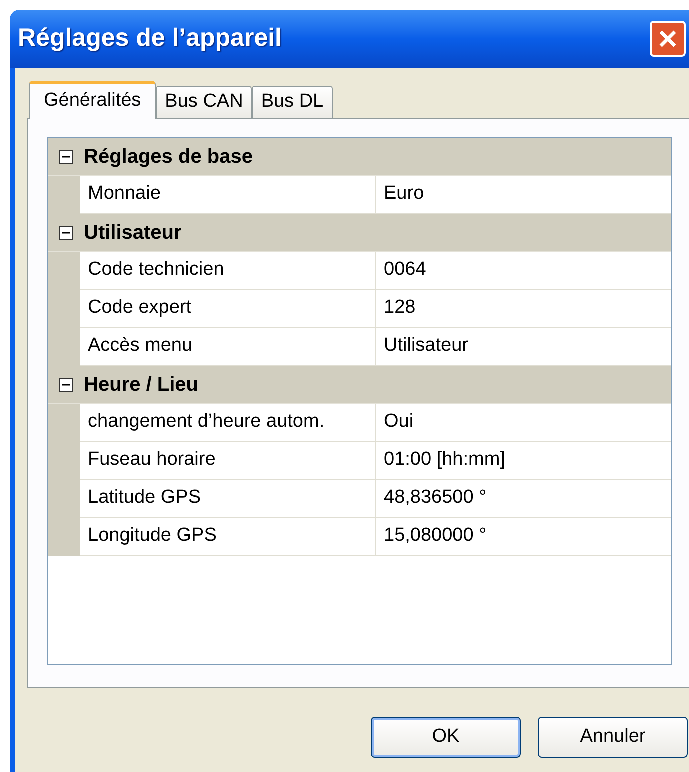  Describe the element at coordinates (228, 536) in the screenshot. I see `property-name: Longitude GPS` at that location.